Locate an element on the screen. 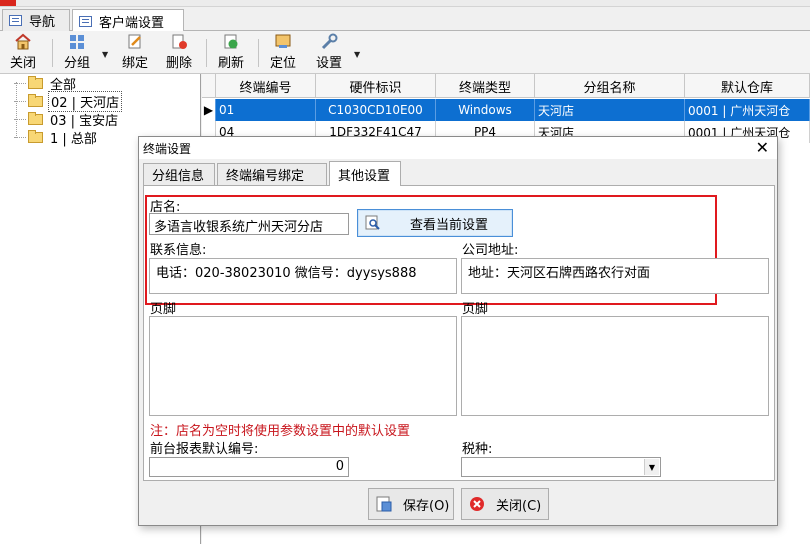 This screenshot has width=810, height=544. address-textarea: 地址：天河区石牌西路农行对面 is located at coordinates (615, 276).